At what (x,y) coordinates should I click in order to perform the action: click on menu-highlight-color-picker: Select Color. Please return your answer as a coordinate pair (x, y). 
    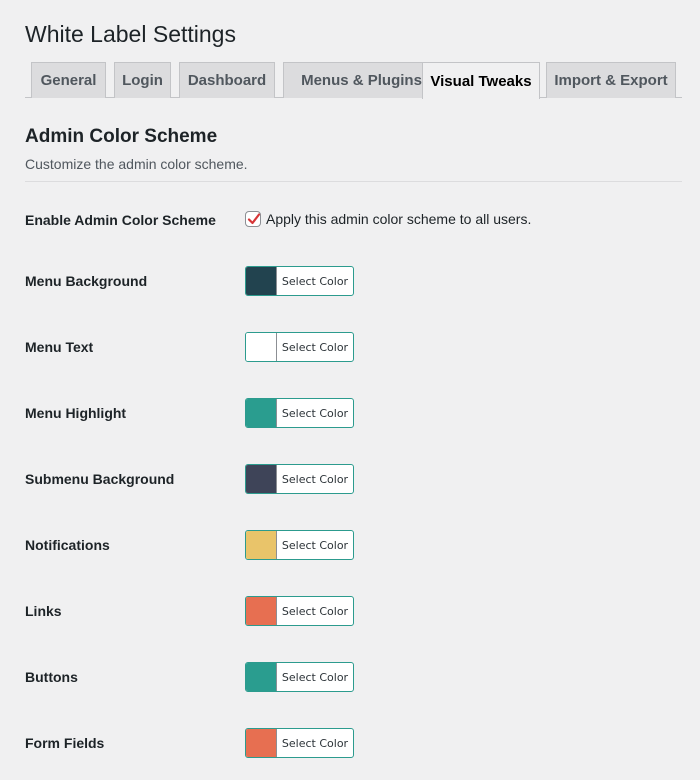
    Looking at the image, I should click on (299, 413).